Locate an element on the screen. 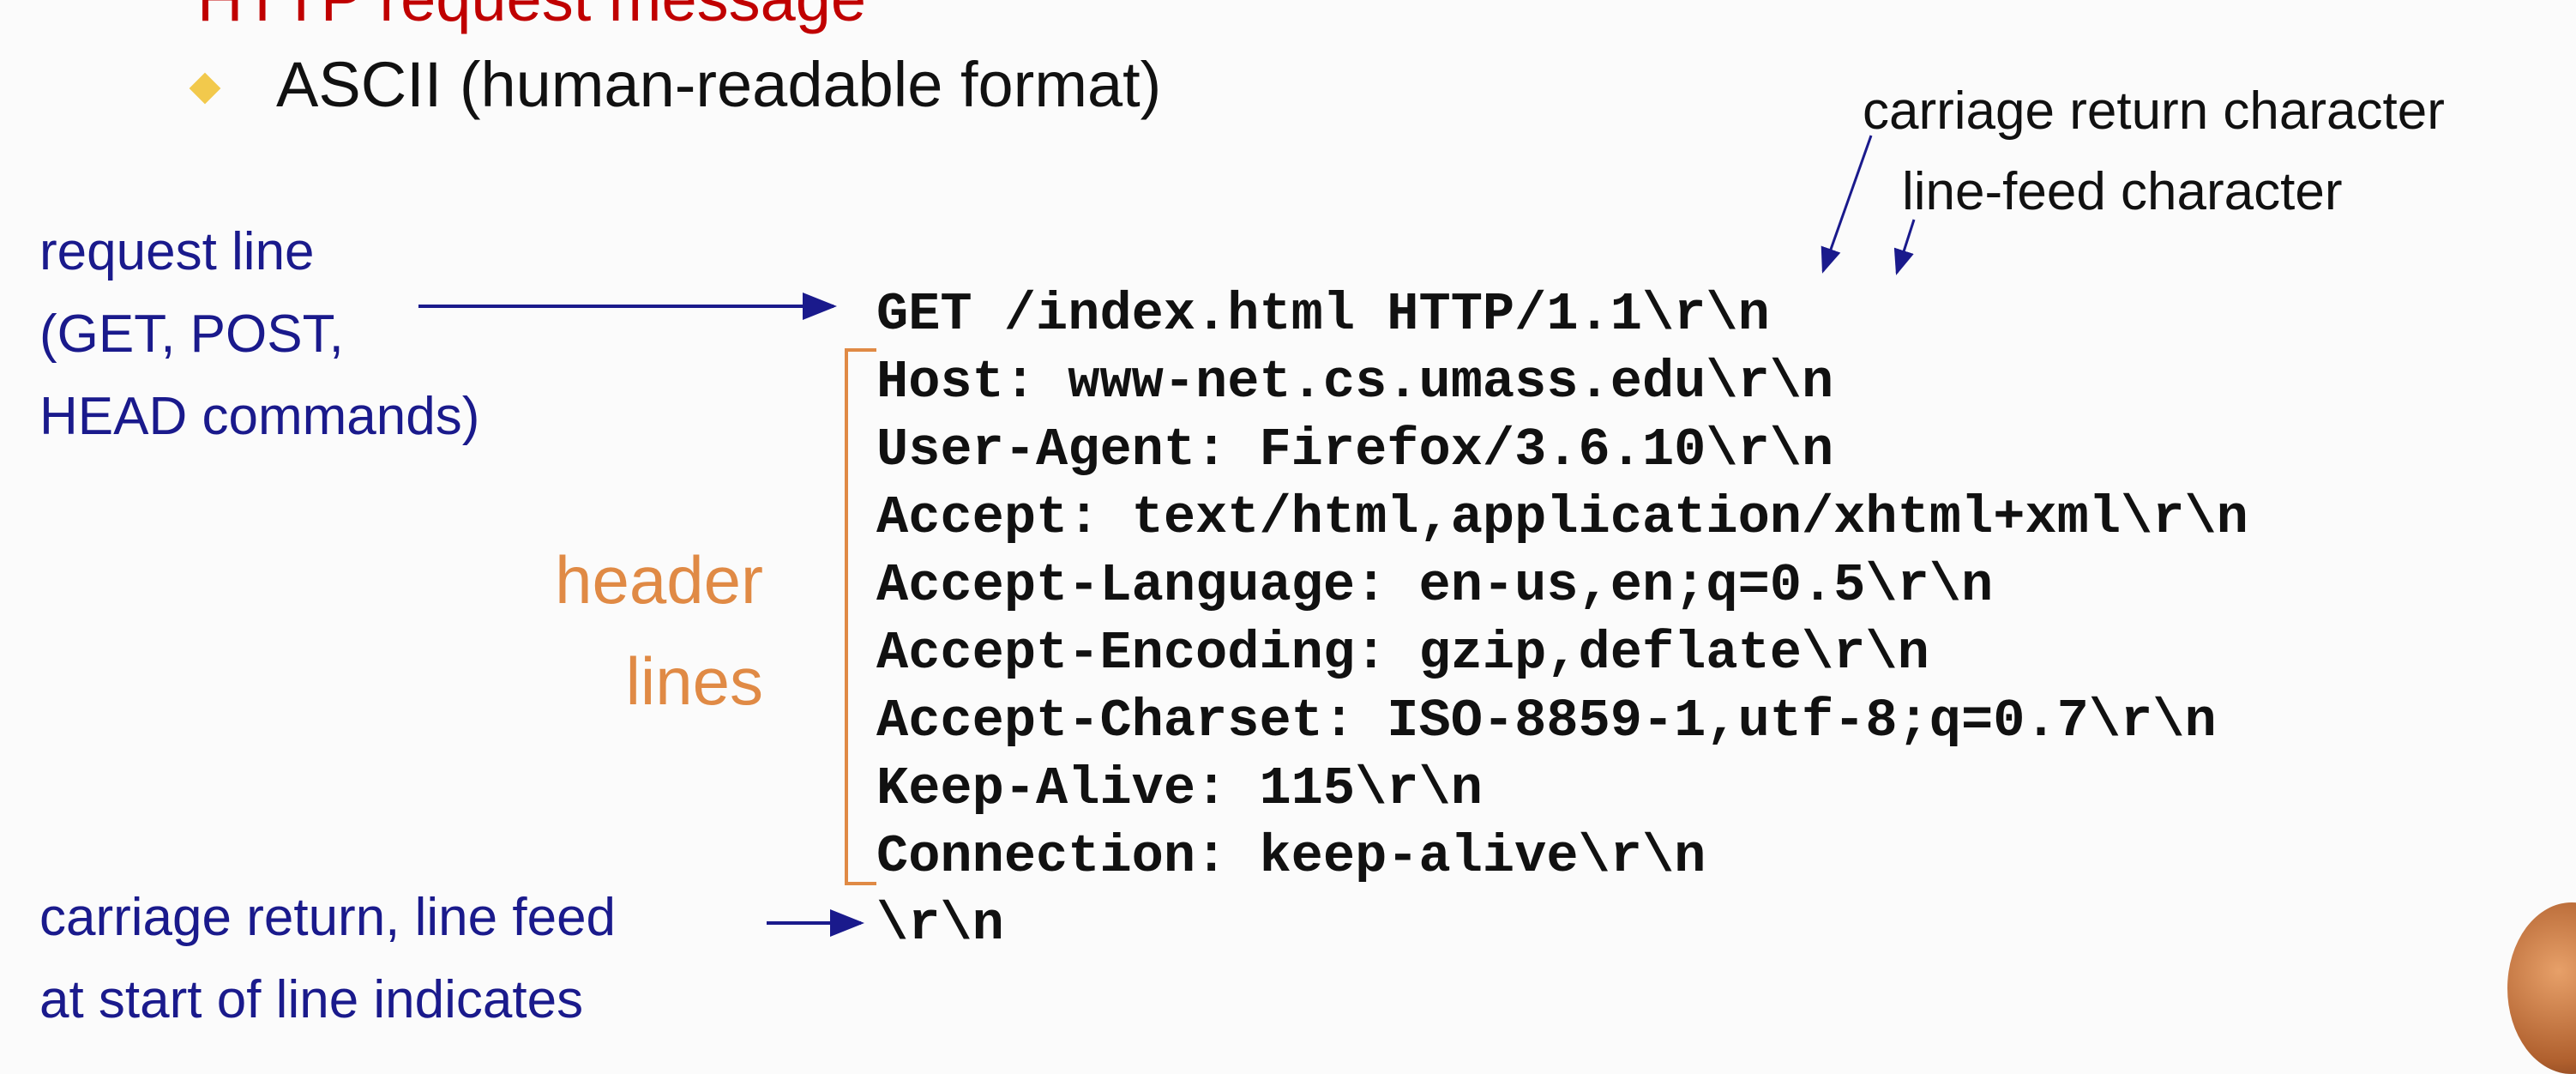 The image size is (2576, 1074). header-lines-bracket is located at coordinates (860, 616).